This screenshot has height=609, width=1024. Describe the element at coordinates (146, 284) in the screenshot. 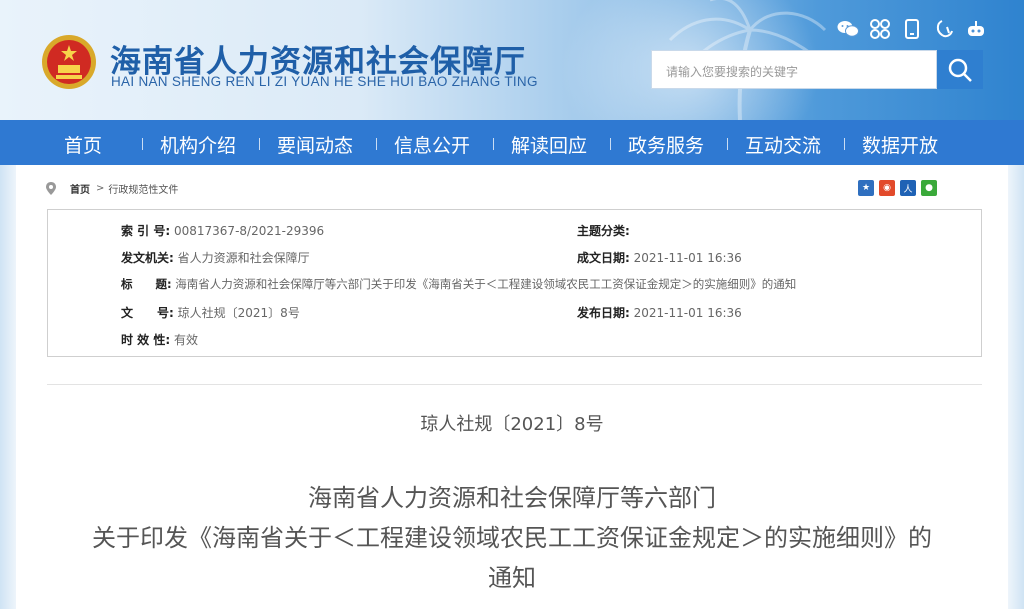

I see `info-title-label: 标 题:` at that location.